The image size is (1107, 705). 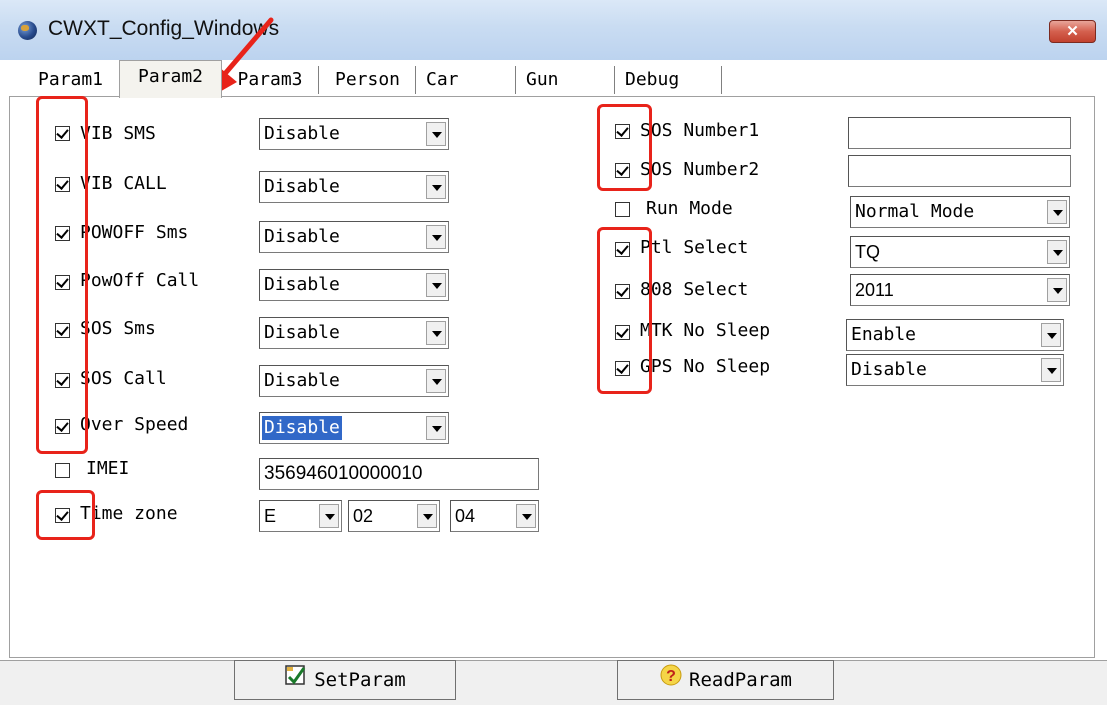 What do you see at coordinates (71, 80) in the screenshot?
I see `tab-param1: Param1` at bounding box center [71, 80].